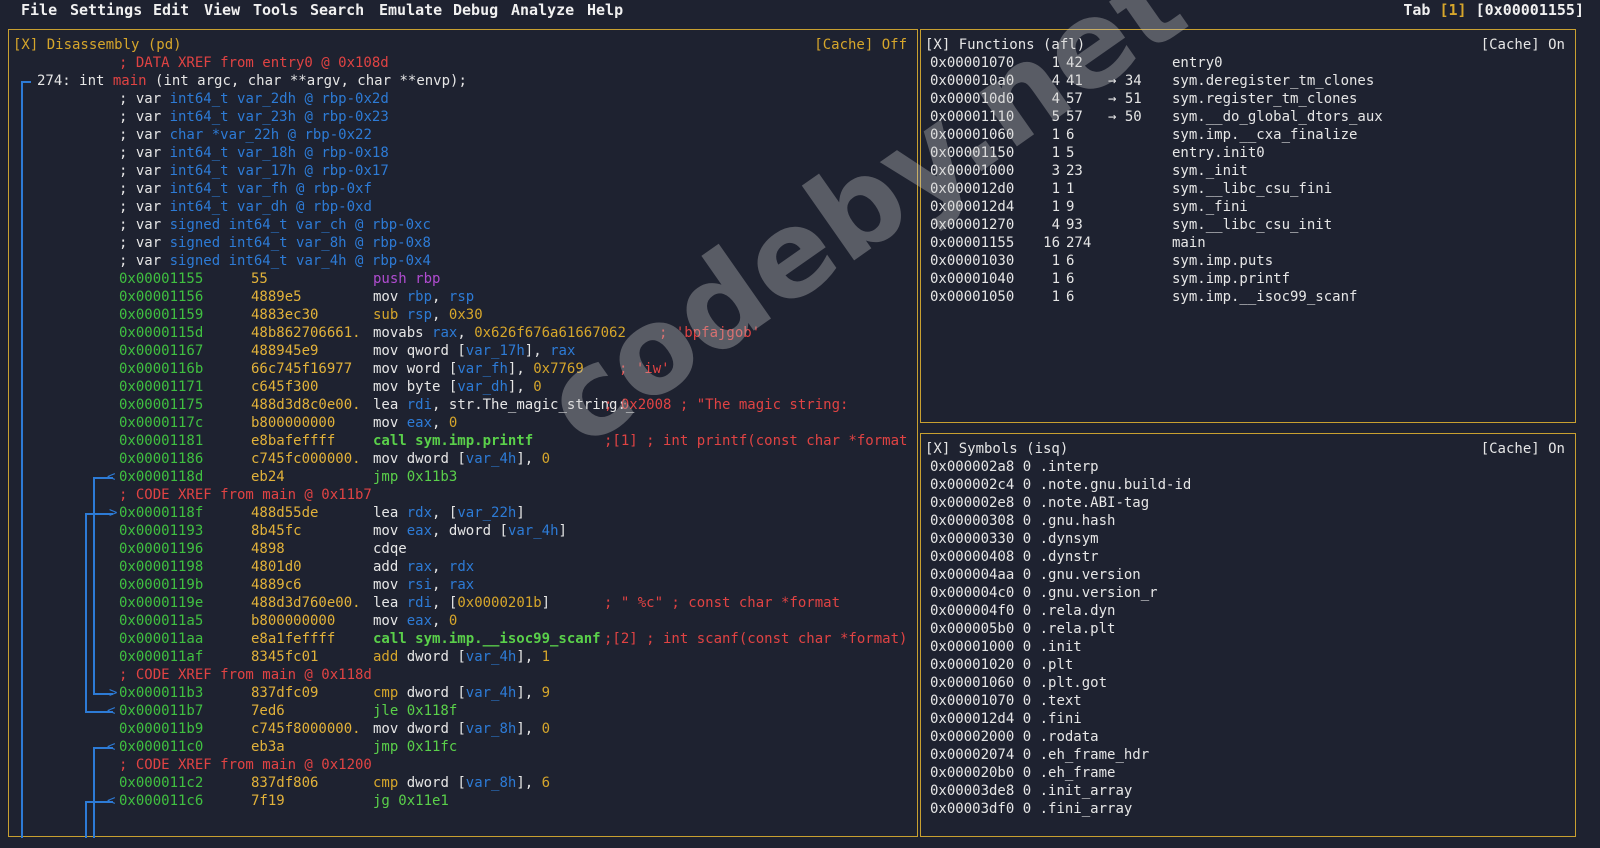 The image size is (1600, 848). I want to click on symbol-name: .fini, so click(1061, 719).